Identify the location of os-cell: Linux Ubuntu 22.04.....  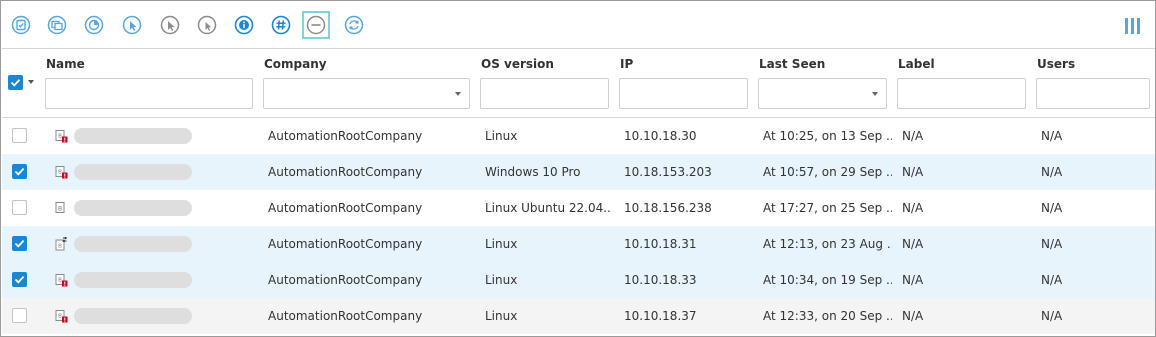
(548, 208).